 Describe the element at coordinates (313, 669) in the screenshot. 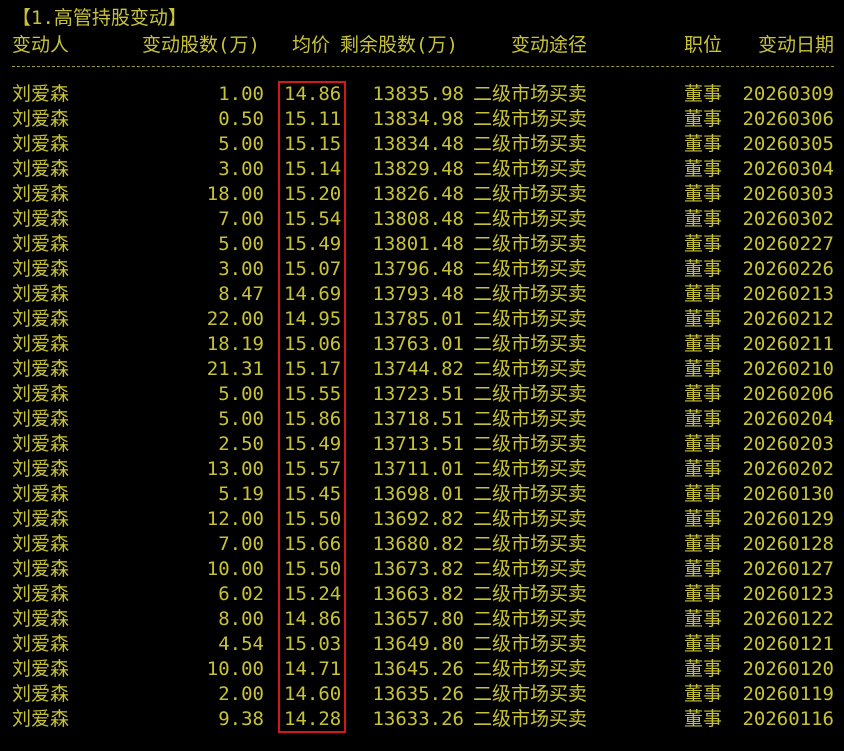

I see `cell-price: 14.71` at that location.